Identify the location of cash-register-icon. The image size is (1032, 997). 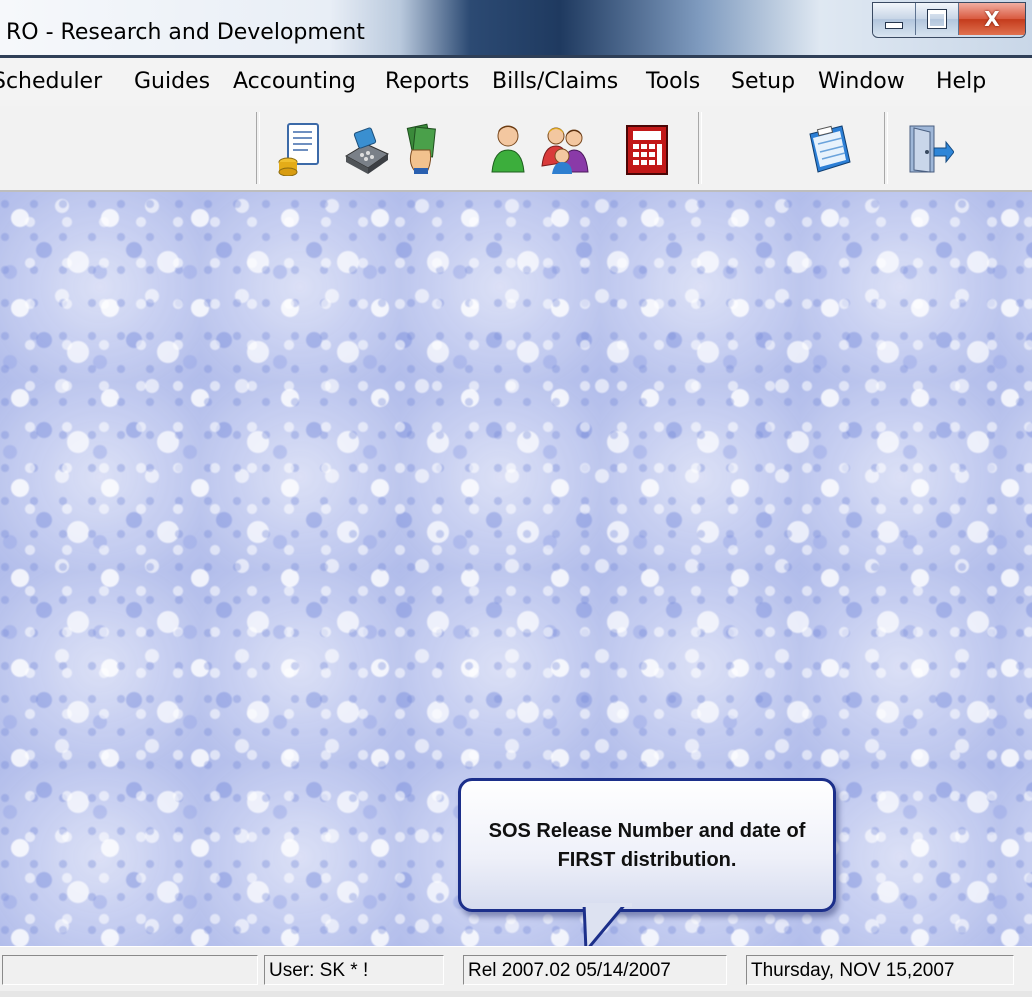
(367, 149).